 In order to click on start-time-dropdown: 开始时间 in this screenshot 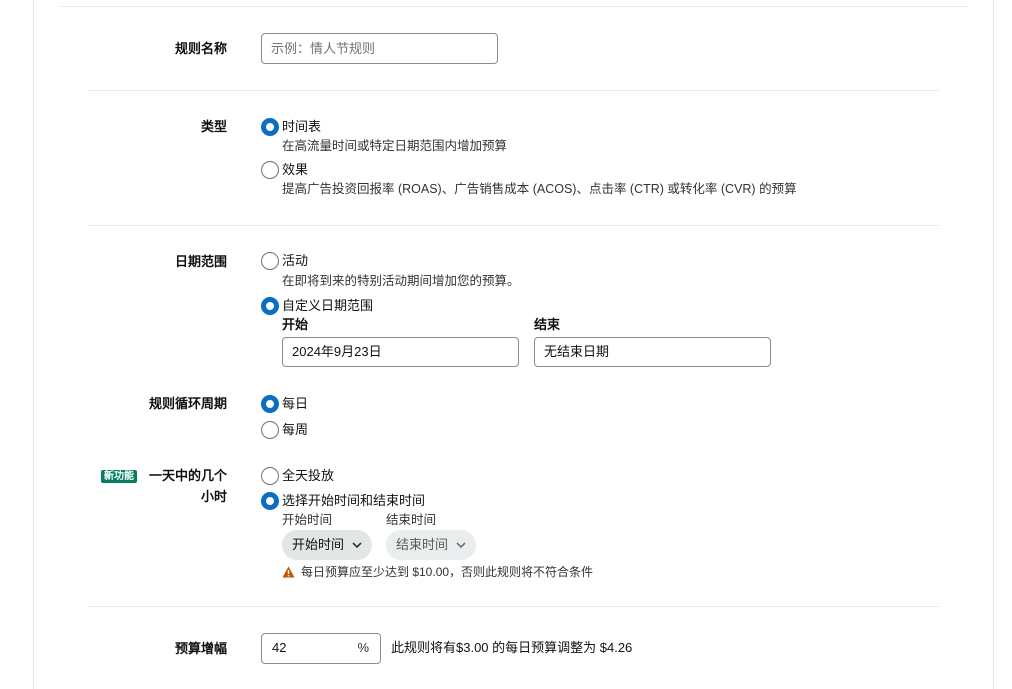, I will do `click(327, 545)`.